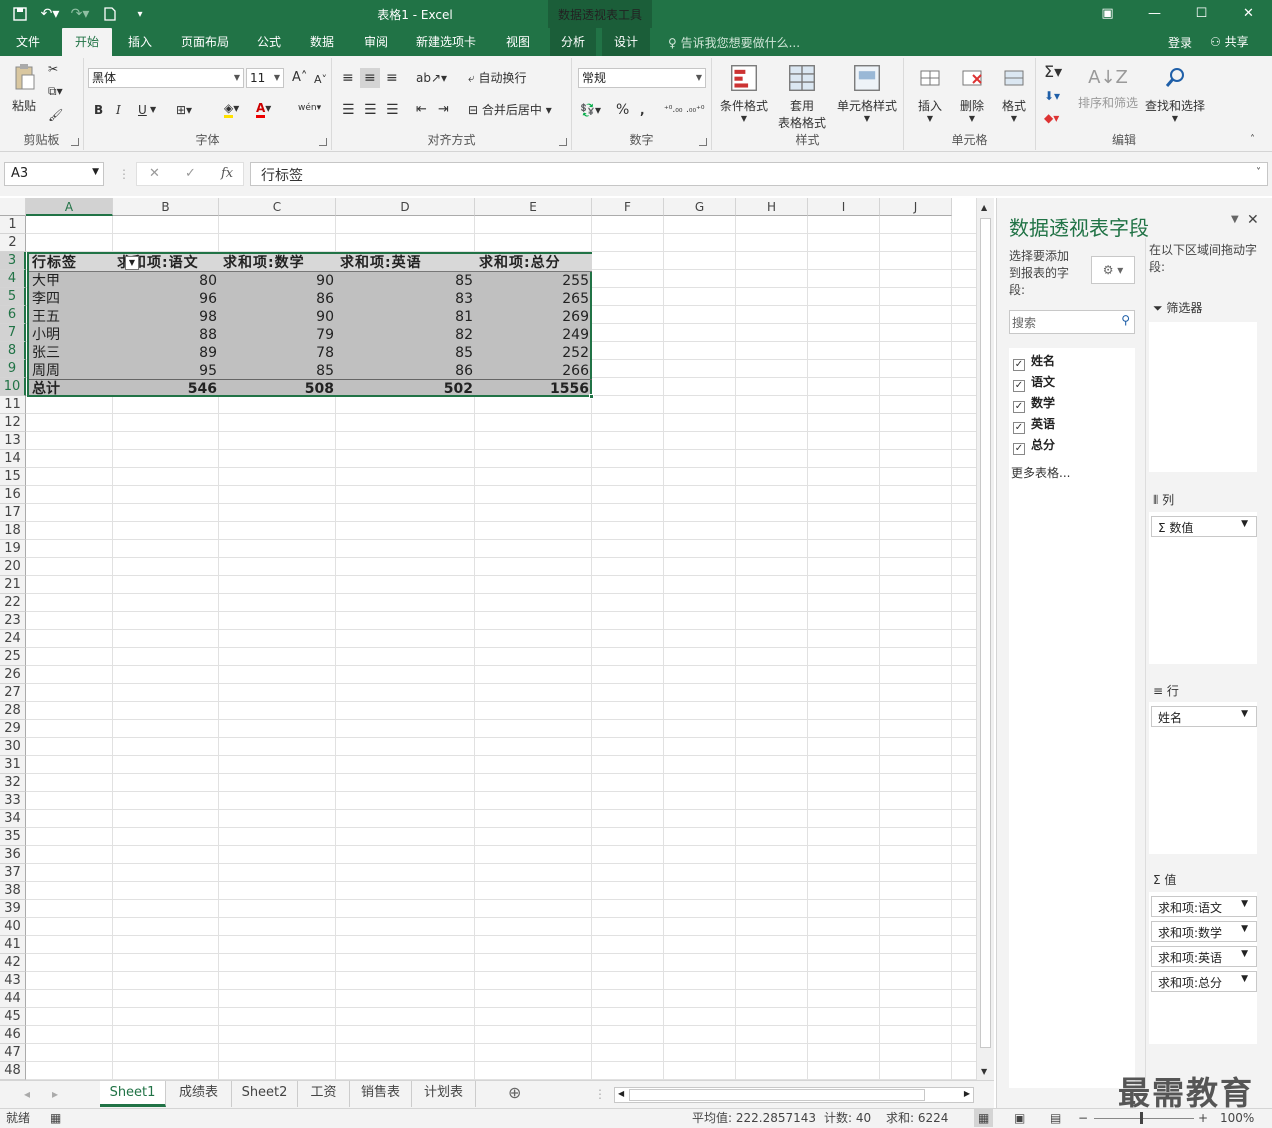  Describe the element at coordinates (24, 88) in the screenshot. I see `paste-button: 粘贴` at that location.